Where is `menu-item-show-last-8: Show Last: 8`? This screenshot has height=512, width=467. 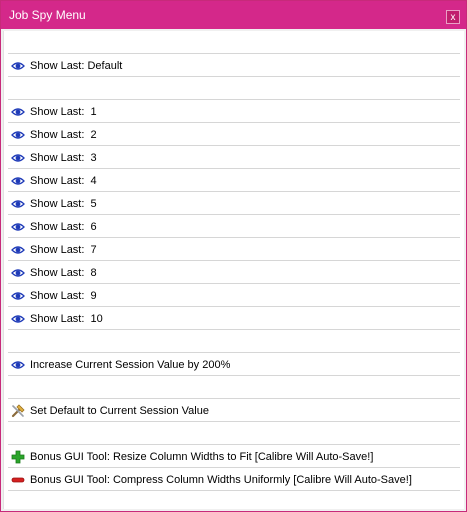
menu-item-show-last-8: Show Last: 8 is located at coordinates (234, 273).